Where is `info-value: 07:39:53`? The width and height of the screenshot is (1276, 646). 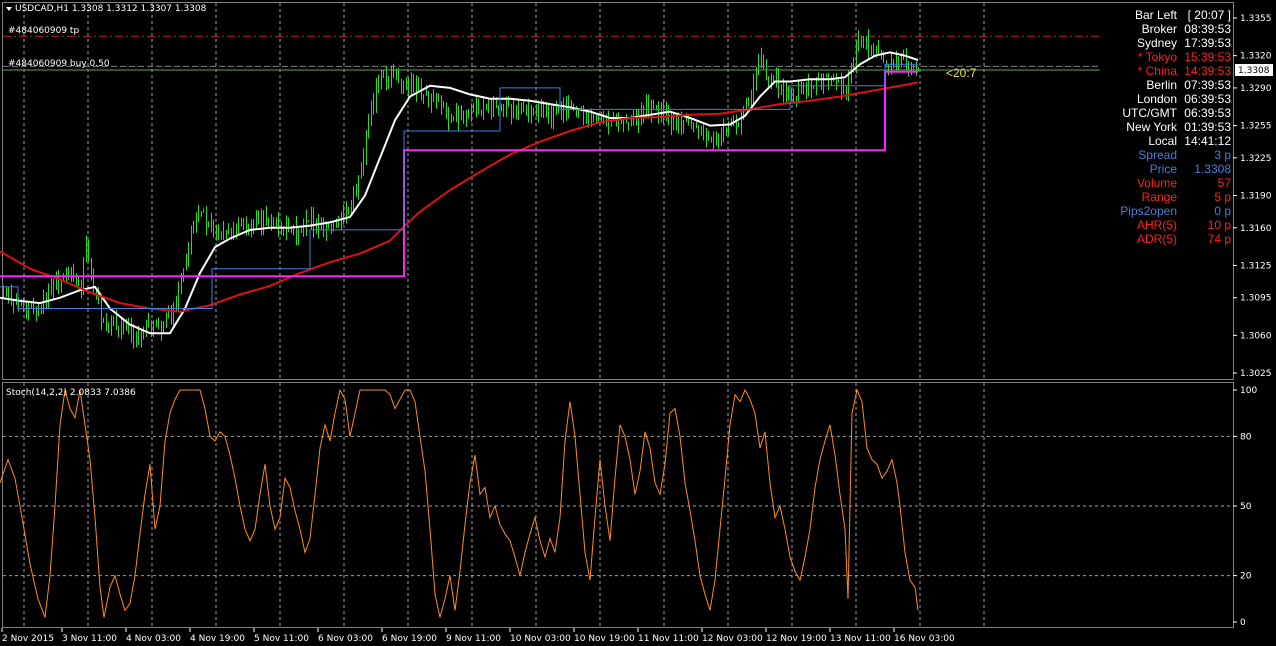 info-value: 07:39:53 is located at coordinates (1207, 85).